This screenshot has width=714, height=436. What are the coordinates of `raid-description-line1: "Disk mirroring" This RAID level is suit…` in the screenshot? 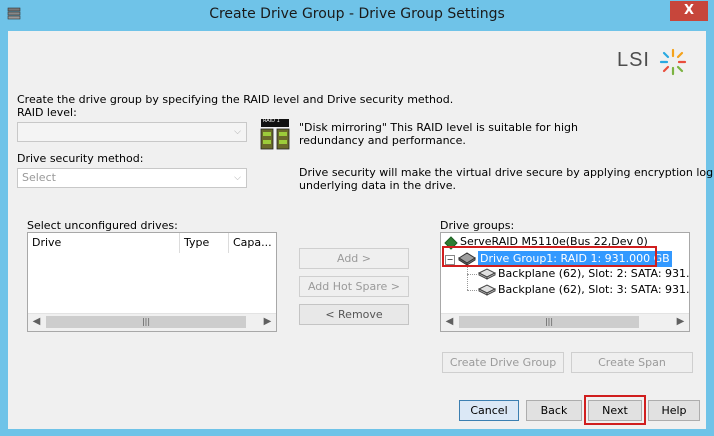 It's located at (438, 127).